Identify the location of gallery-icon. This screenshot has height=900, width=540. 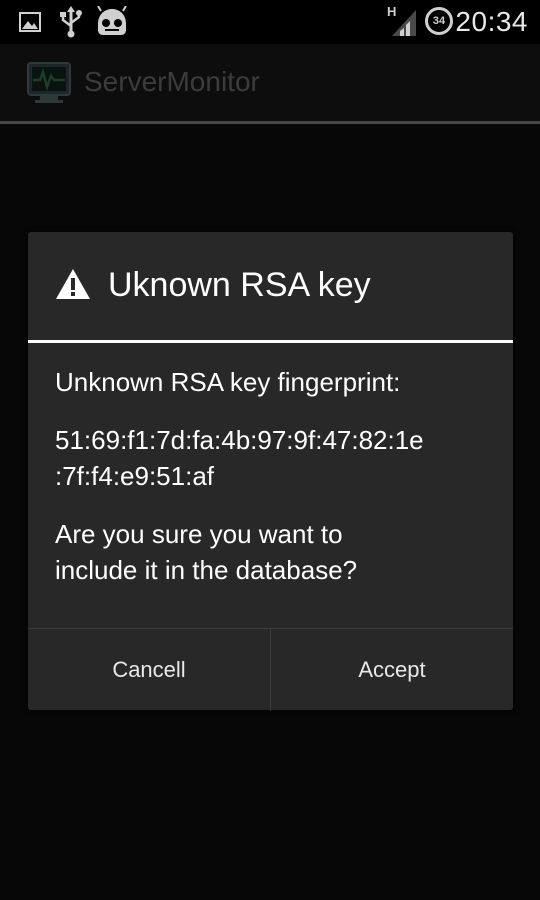
(30, 22).